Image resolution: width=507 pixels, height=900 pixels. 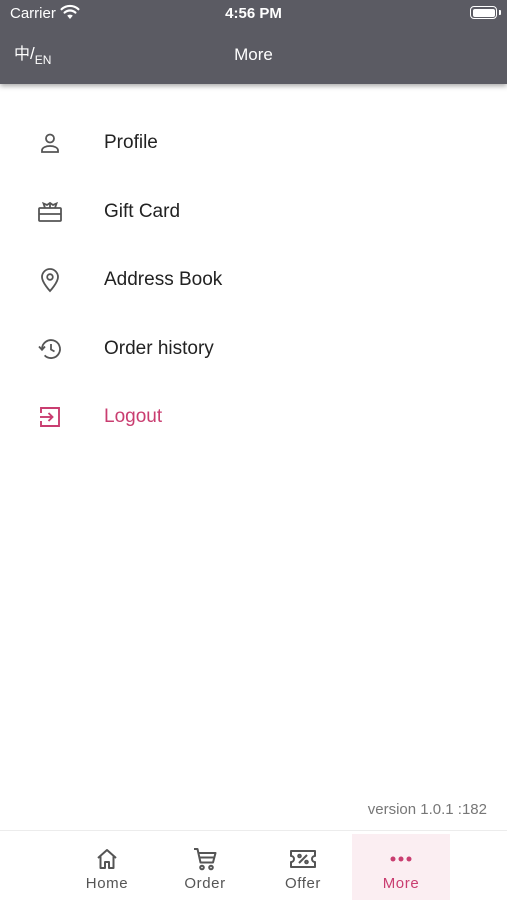 I want to click on logout-icon, so click(x=50, y=417).